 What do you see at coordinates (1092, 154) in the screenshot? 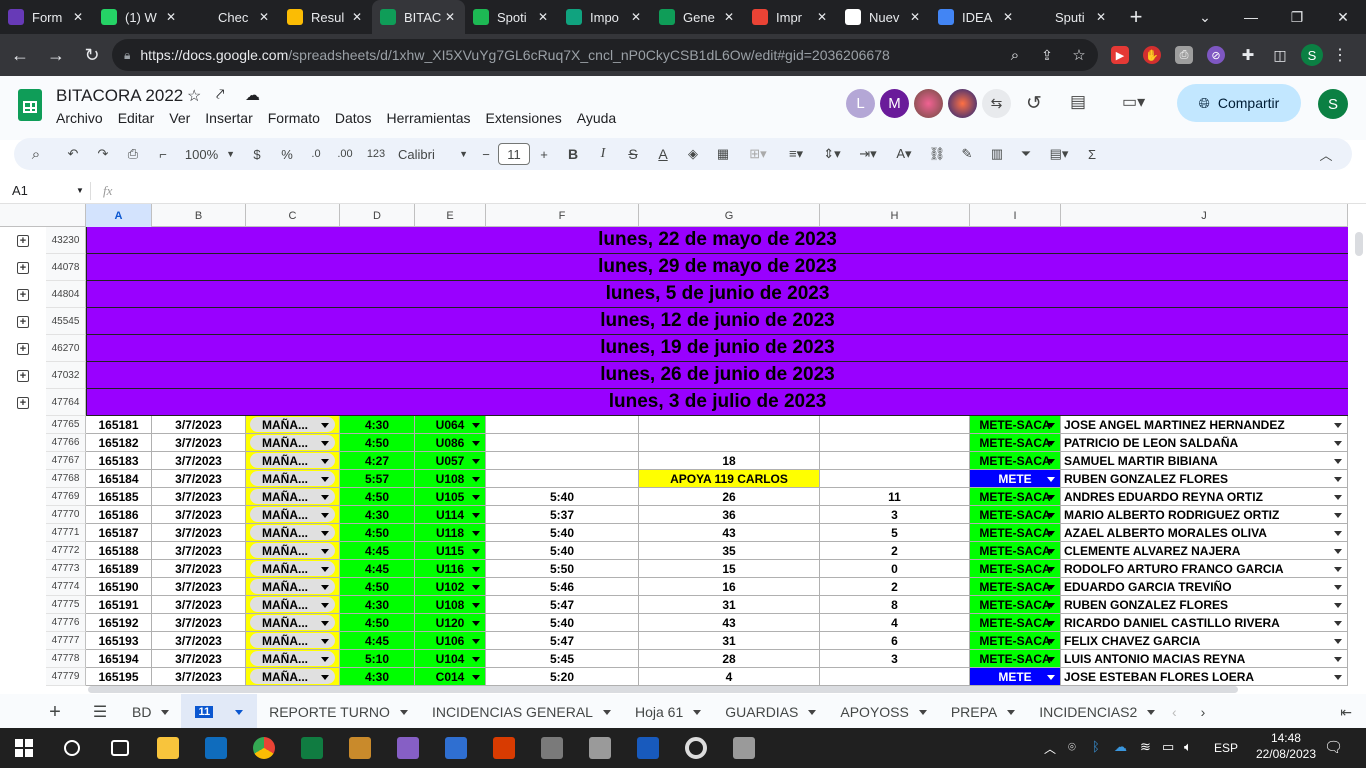
I see `functions-button: Σ` at bounding box center [1092, 154].